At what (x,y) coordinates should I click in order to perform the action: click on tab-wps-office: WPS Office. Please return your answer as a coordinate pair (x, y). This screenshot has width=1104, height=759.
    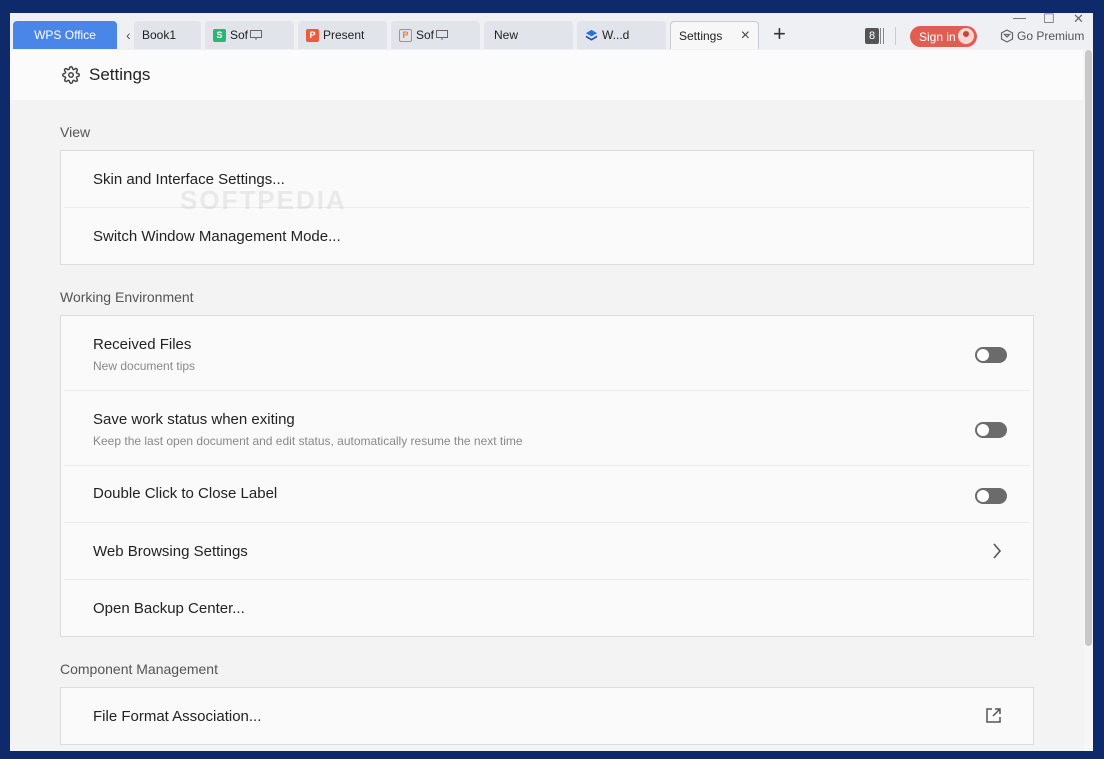
    Looking at the image, I should click on (65, 35).